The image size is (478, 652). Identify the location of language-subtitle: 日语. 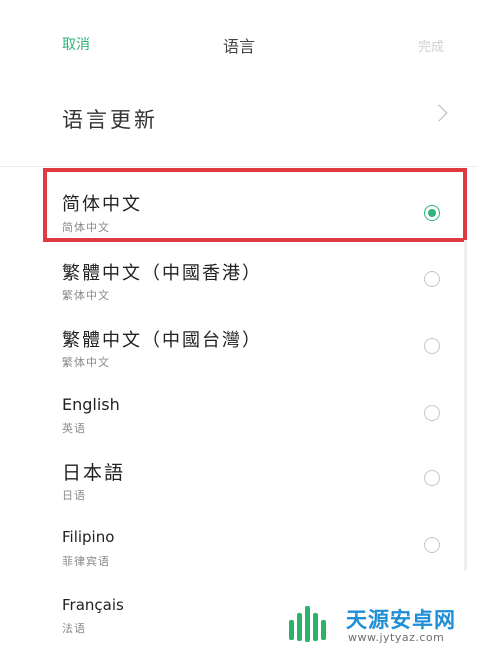
(74, 495).